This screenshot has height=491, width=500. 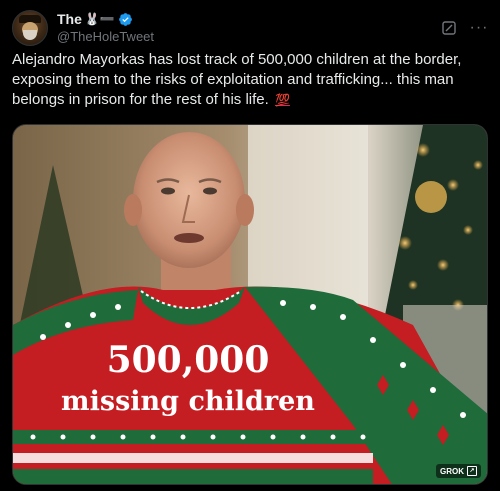 I want to click on verified-badge-icon, so click(x=125, y=19).